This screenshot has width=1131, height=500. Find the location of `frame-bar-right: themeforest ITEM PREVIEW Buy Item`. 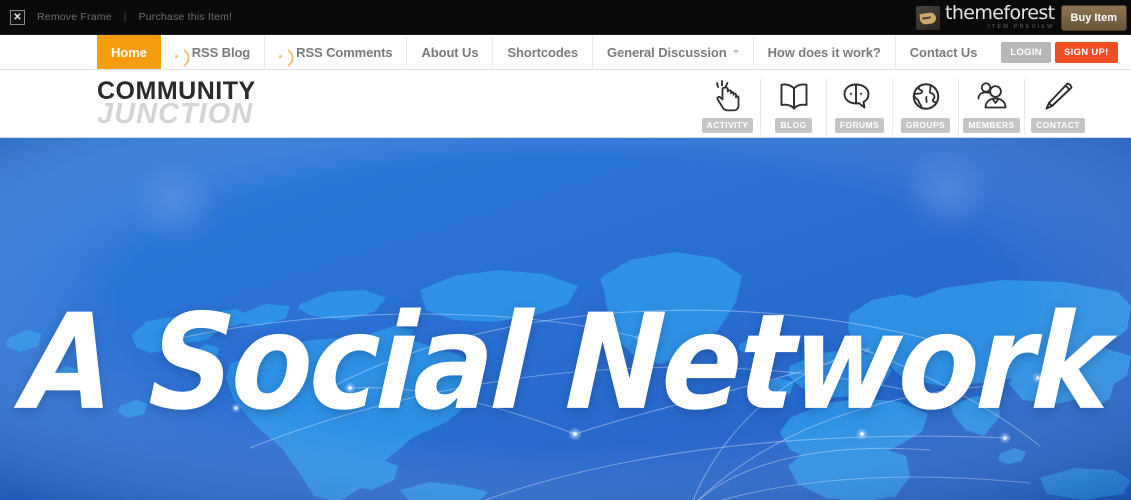

frame-bar-right: themeforest ITEM PREVIEW Buy Item is located at coordinates (1023, 17).